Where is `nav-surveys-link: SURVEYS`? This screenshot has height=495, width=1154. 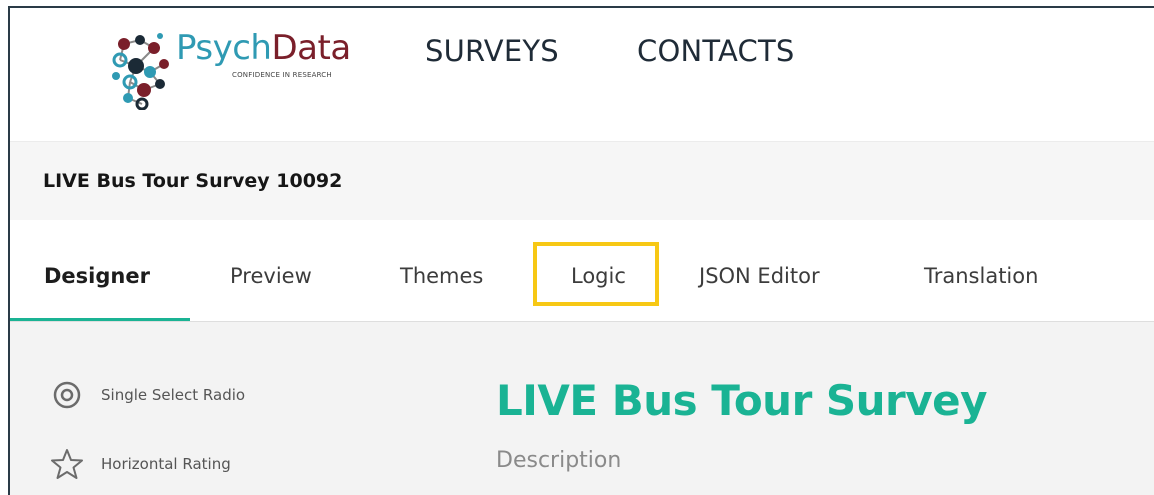 nav-surveys-link: SURVEYS is located at coordinates (492, 51).